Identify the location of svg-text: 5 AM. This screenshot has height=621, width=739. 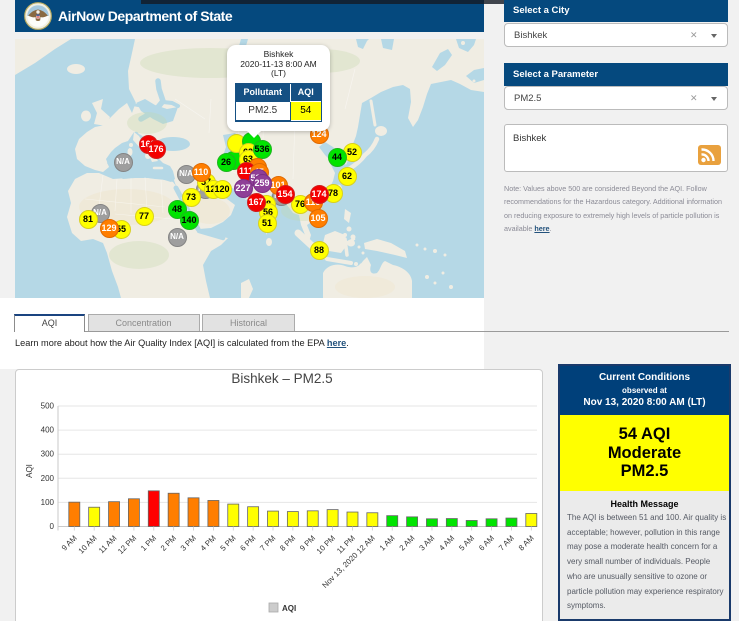
(466, 543).